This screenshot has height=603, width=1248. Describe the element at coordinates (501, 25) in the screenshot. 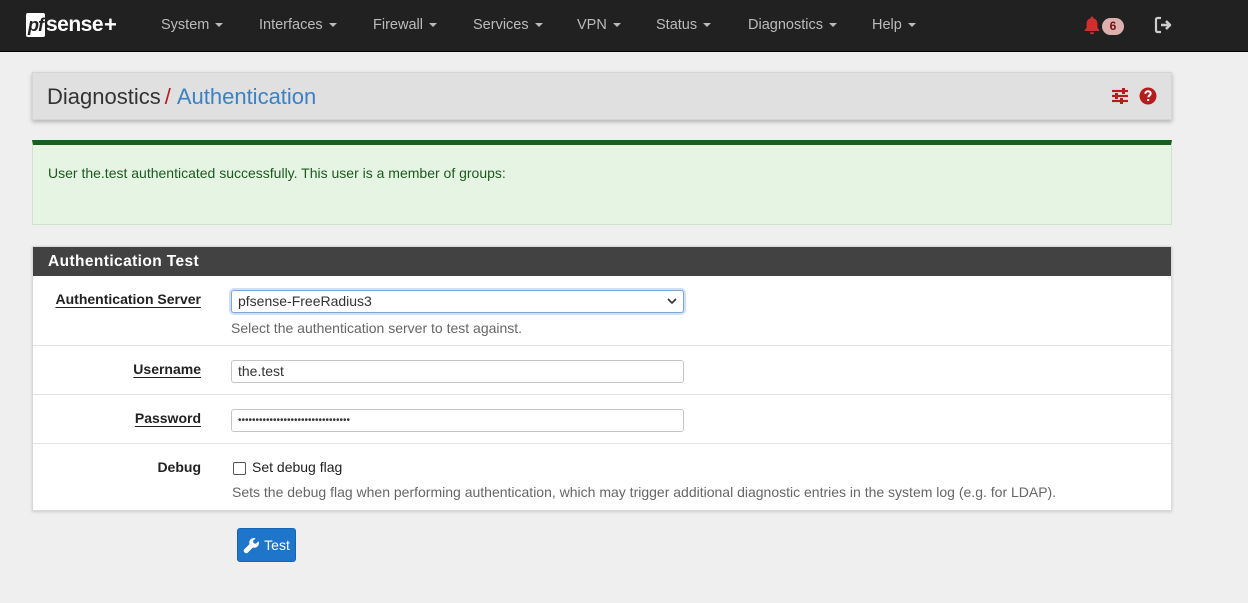

I see `nav-services-label: Services` at that location.